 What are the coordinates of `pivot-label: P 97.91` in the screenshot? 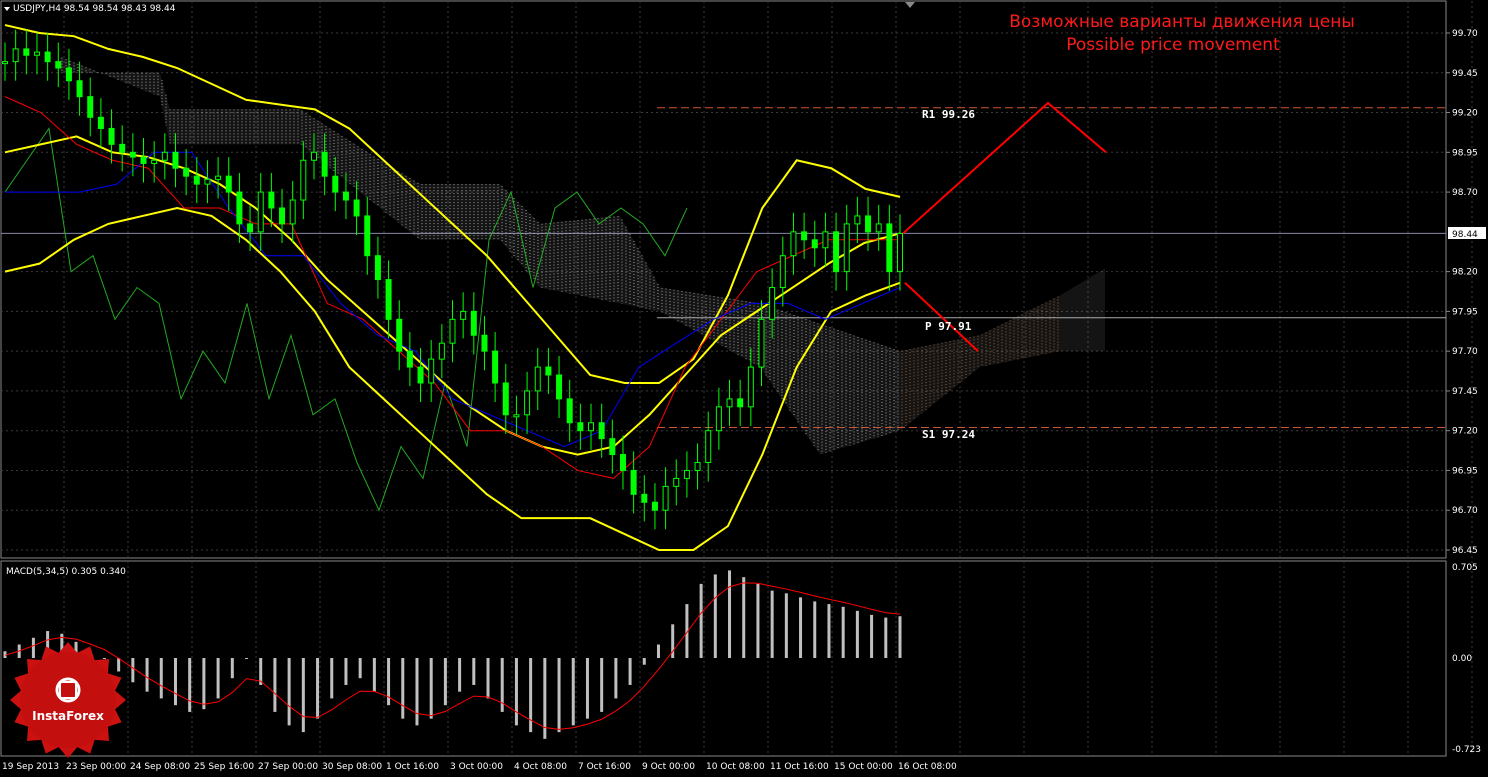 It's located at (948, 326).